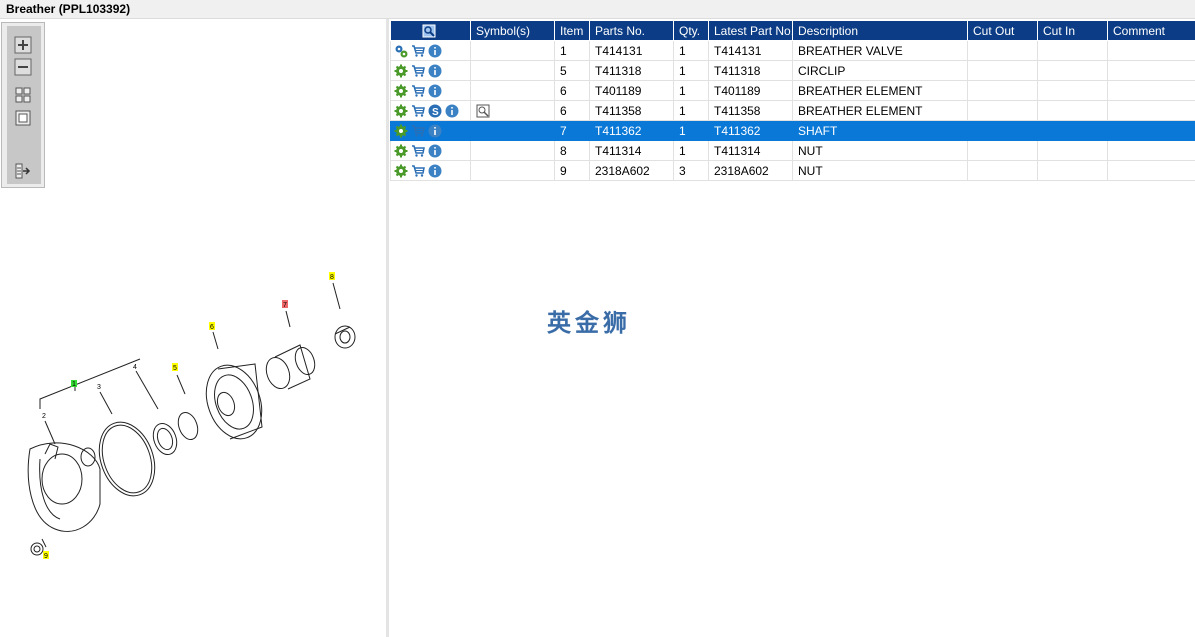 This screenshot has height=637, width=1195. What do you see at coordinates (99, 387) in the screenshot?
I see `callout-3: 3` at bounding box center [99, 387].